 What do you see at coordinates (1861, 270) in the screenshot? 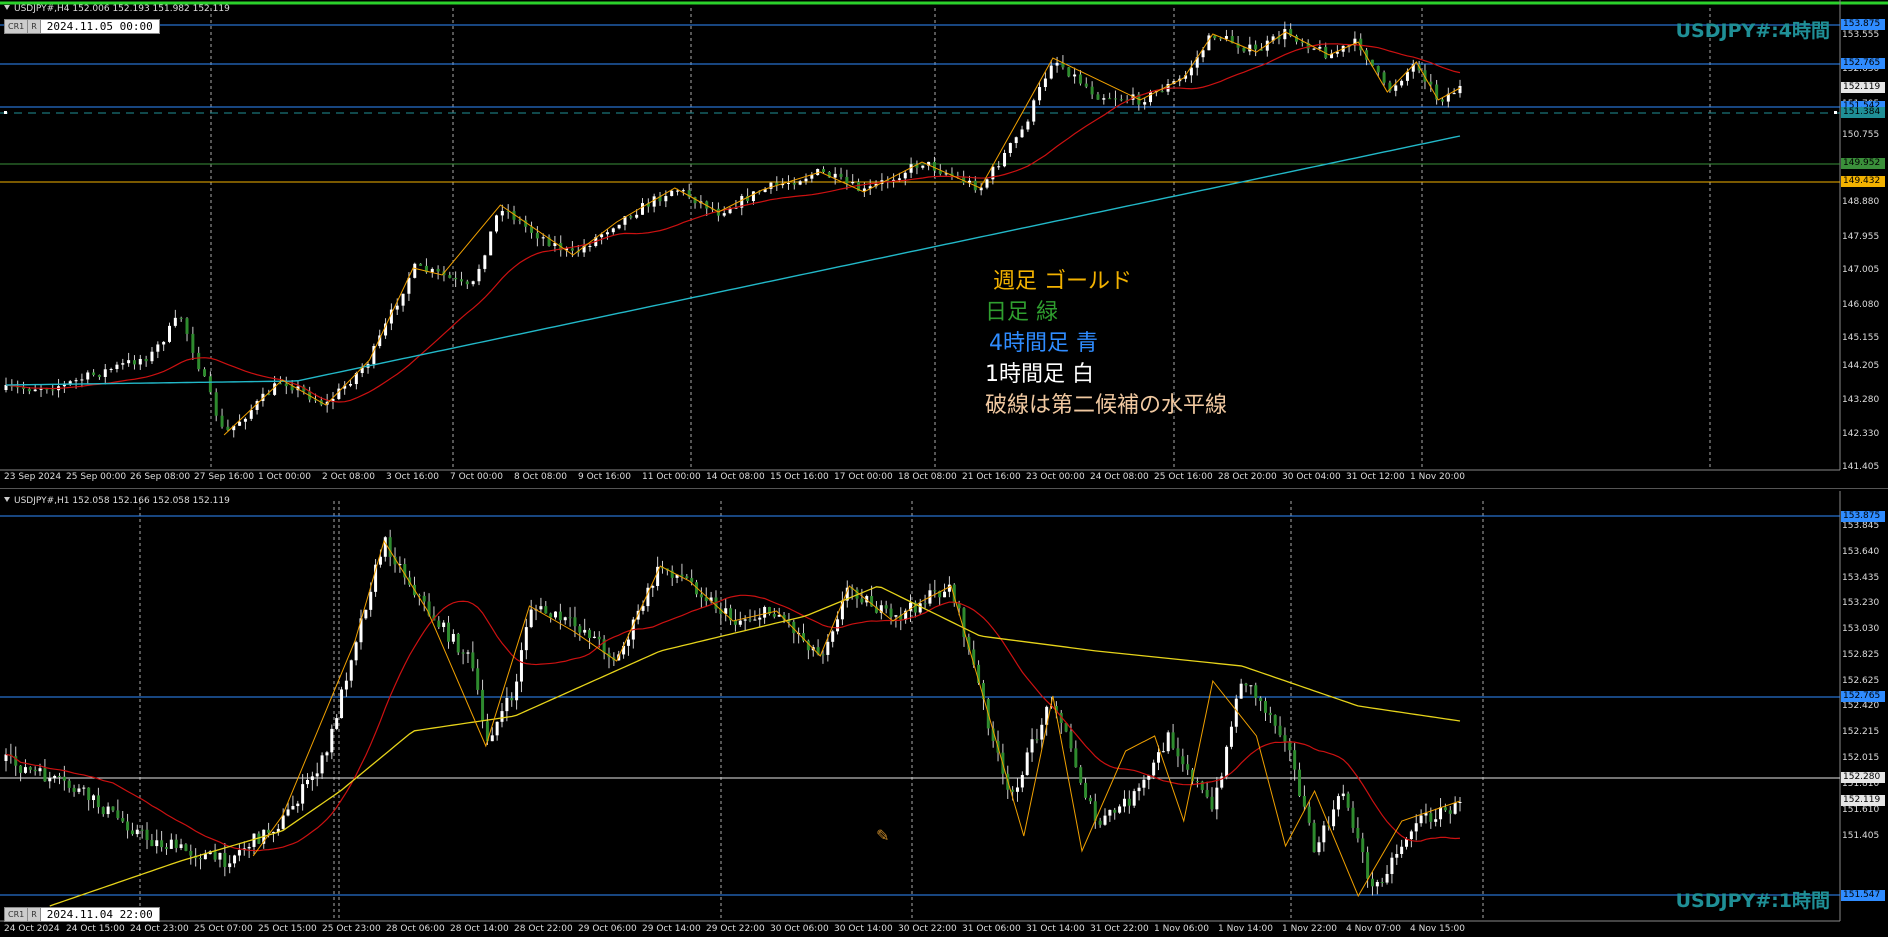
I see `y-tick-label: 147.005` at bounding box center [1861, 270].